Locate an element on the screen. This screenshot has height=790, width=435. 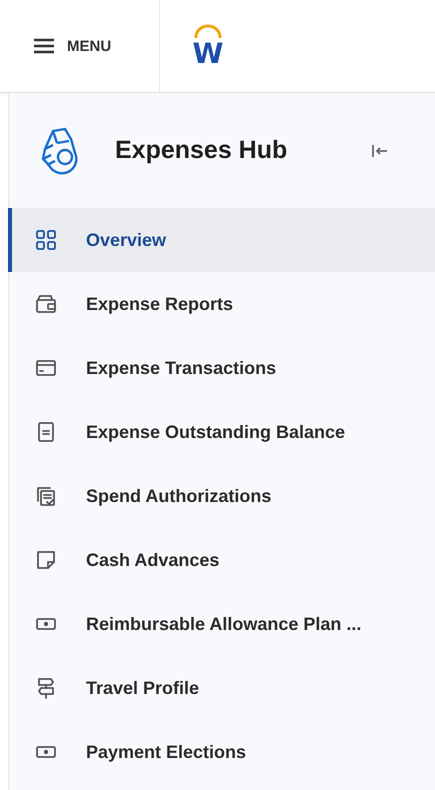
wallet-icon is located at coordinates (46, 304).